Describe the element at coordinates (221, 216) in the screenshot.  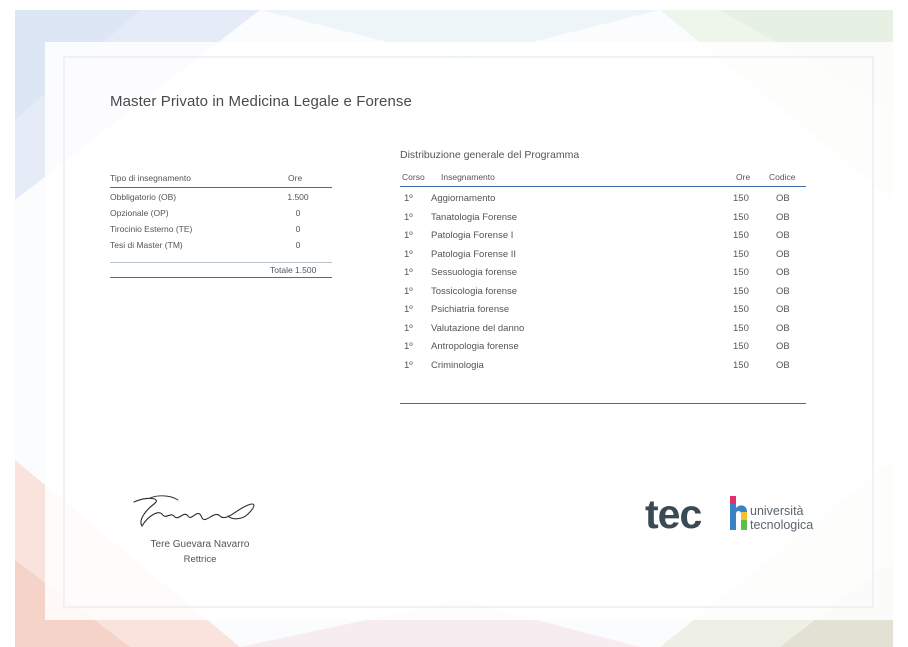
I see `table-row: Opzionale (OP) 0` at that location.